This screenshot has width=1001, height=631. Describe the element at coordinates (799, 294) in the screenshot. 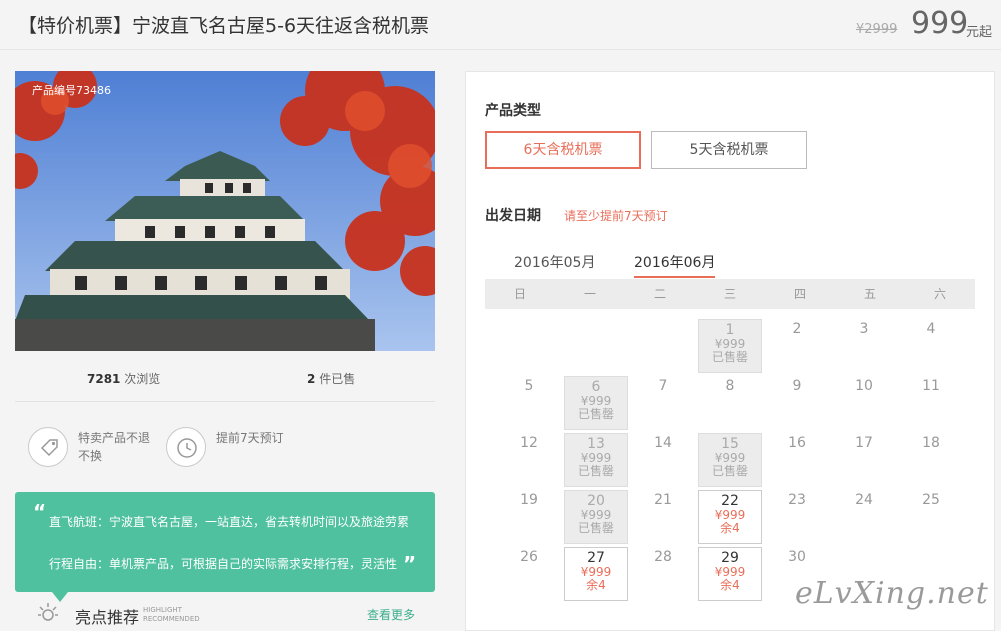

I see `weekday-thu: 四` at that location.